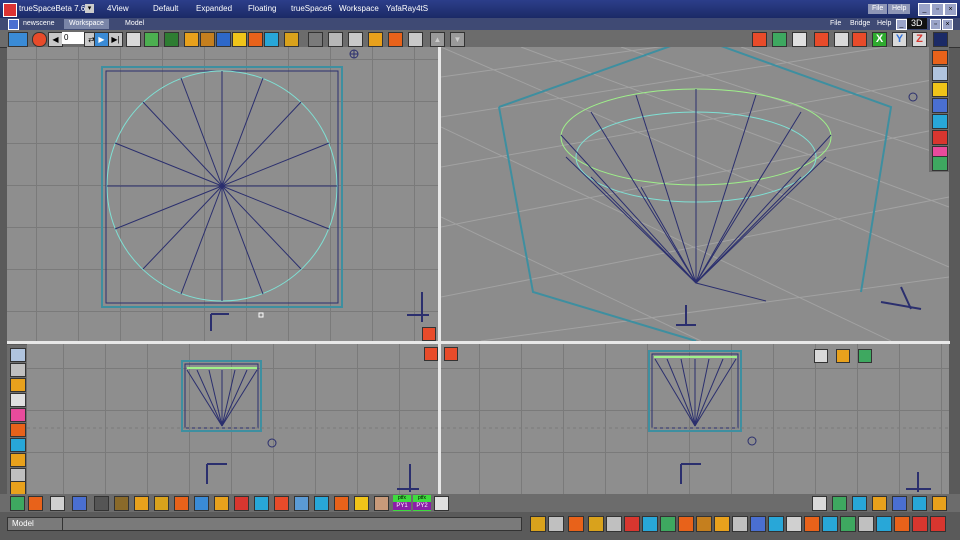 The width and height of the screenshot is (960, 540). Describe the element at coordinates (18, 385) in the screenshot. I see `tool-wrench-icon` at that location.